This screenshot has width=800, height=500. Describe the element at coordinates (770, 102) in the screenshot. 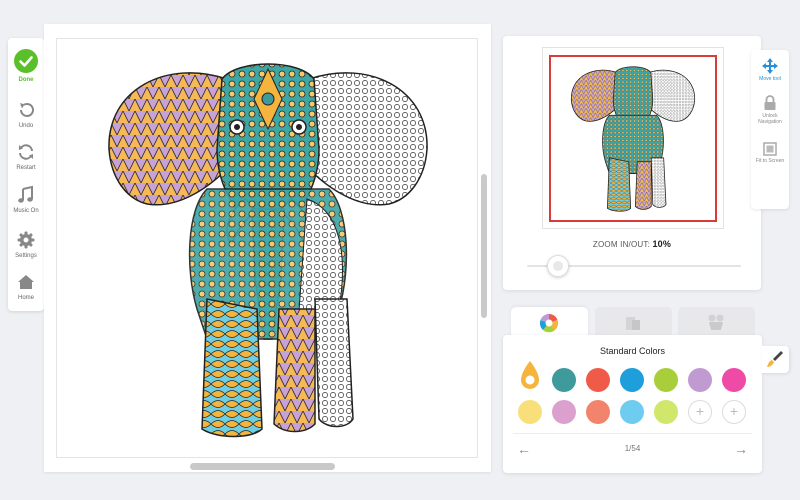

I see `lock-icon` at that location.